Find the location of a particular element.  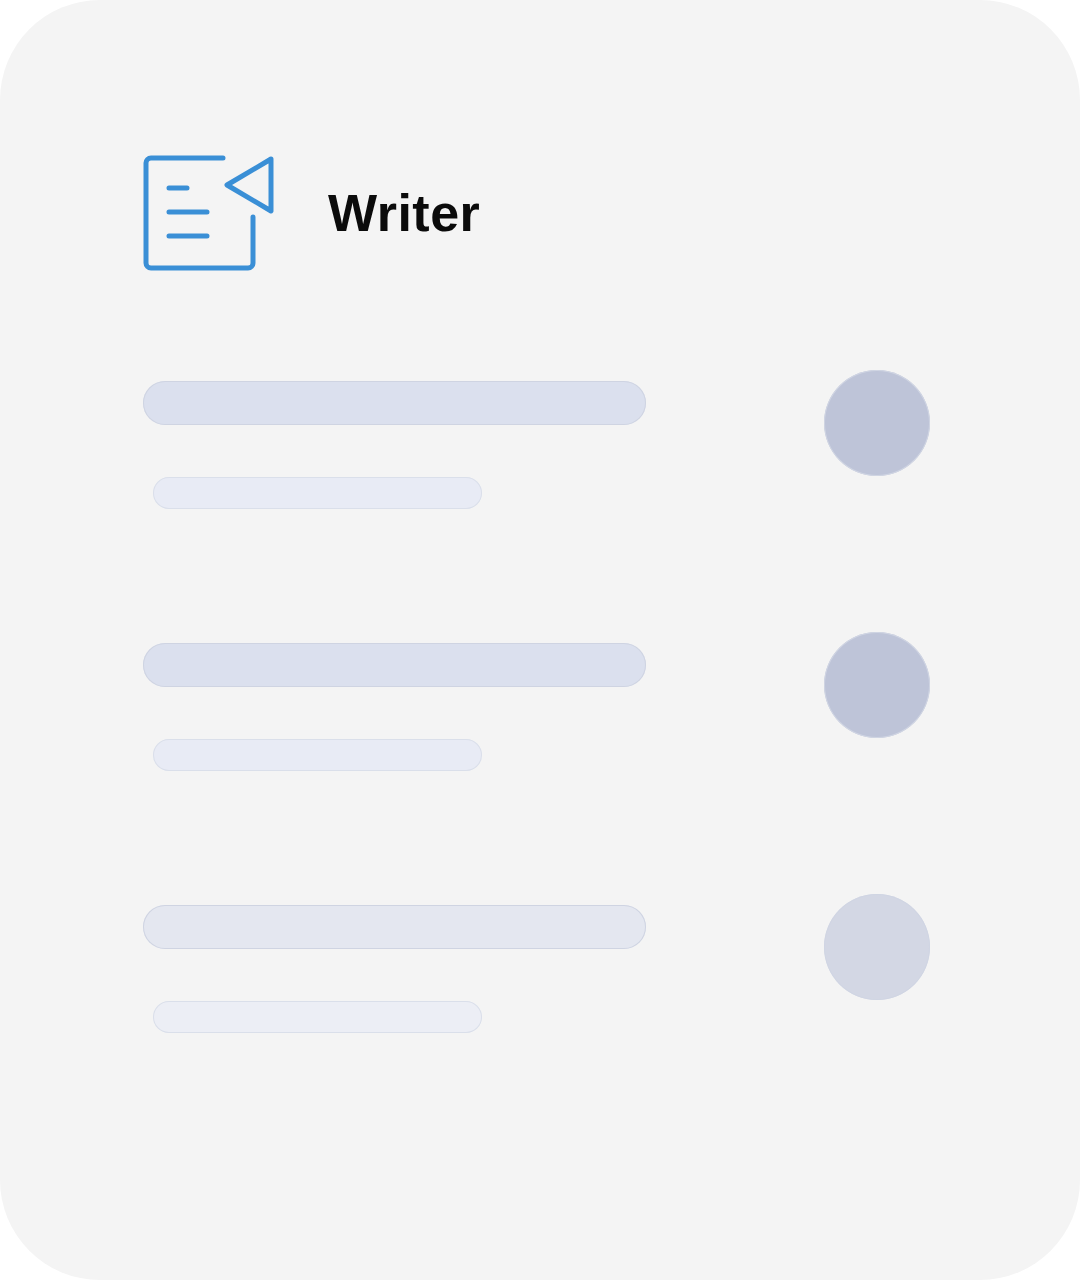

app-title: Writer is located at coordinates (404, 213).